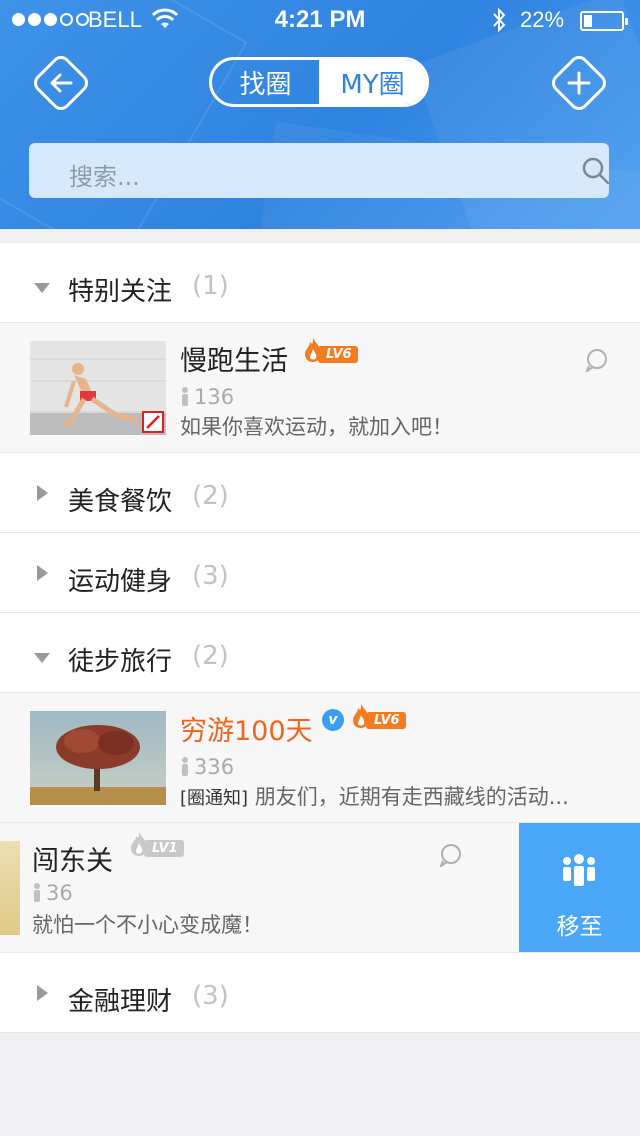 The width and height of the screenshot is (640, 1136). What do you see at coordinates (596, 171) in the screenshot?
I see `search-icon` at bounding box center [596, 171].